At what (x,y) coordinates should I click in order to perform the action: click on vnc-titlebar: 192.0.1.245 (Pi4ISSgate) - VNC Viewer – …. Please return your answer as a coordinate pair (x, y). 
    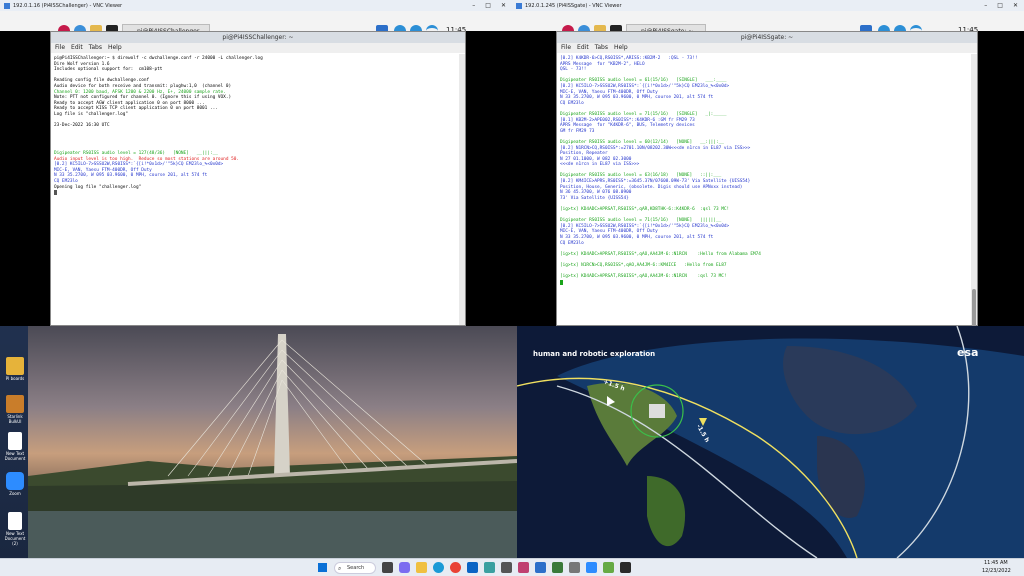
    Looking at the image, I should click on (768, 5).